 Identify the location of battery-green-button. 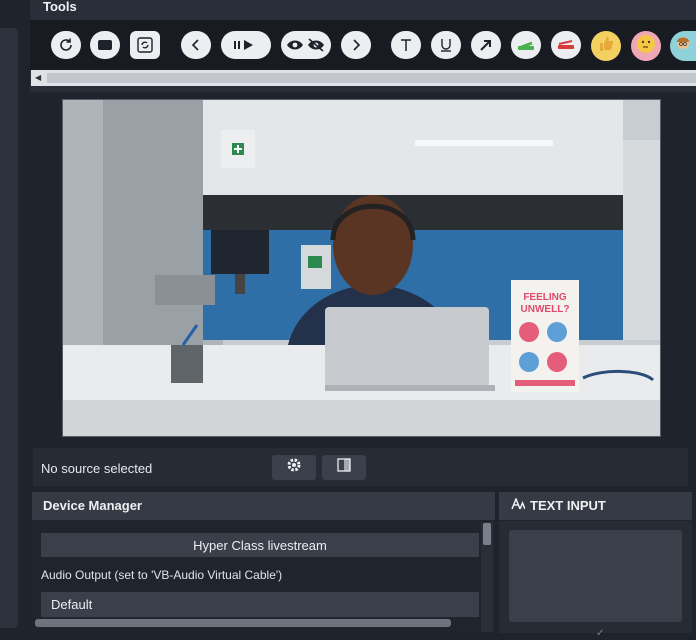
(526, 45).